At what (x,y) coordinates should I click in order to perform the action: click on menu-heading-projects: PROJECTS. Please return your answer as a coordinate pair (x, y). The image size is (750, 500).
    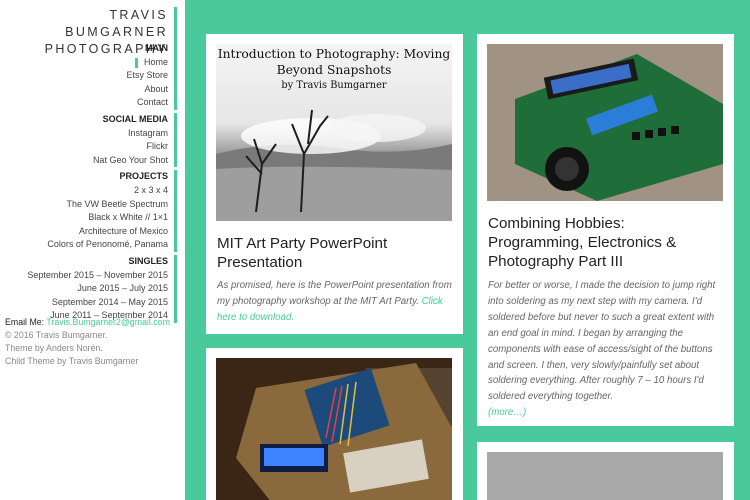
    Looking at the image, I should click on (143, 176).